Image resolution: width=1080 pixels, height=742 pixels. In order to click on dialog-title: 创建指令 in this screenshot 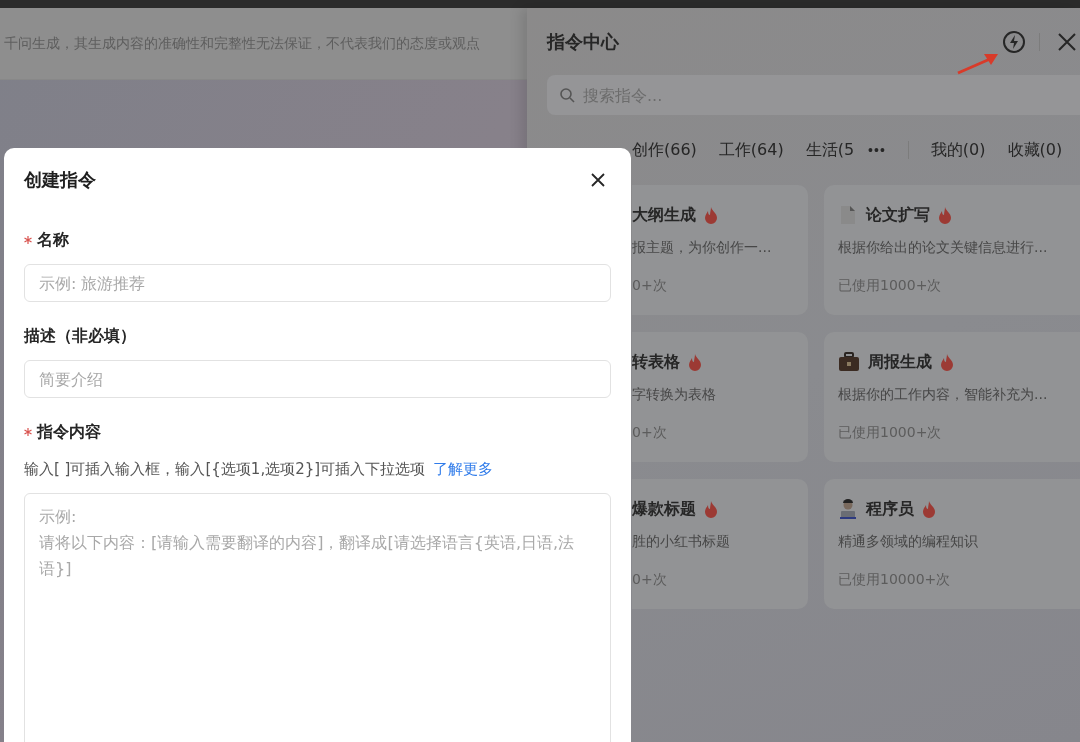, I will do `click(60, 180)`.